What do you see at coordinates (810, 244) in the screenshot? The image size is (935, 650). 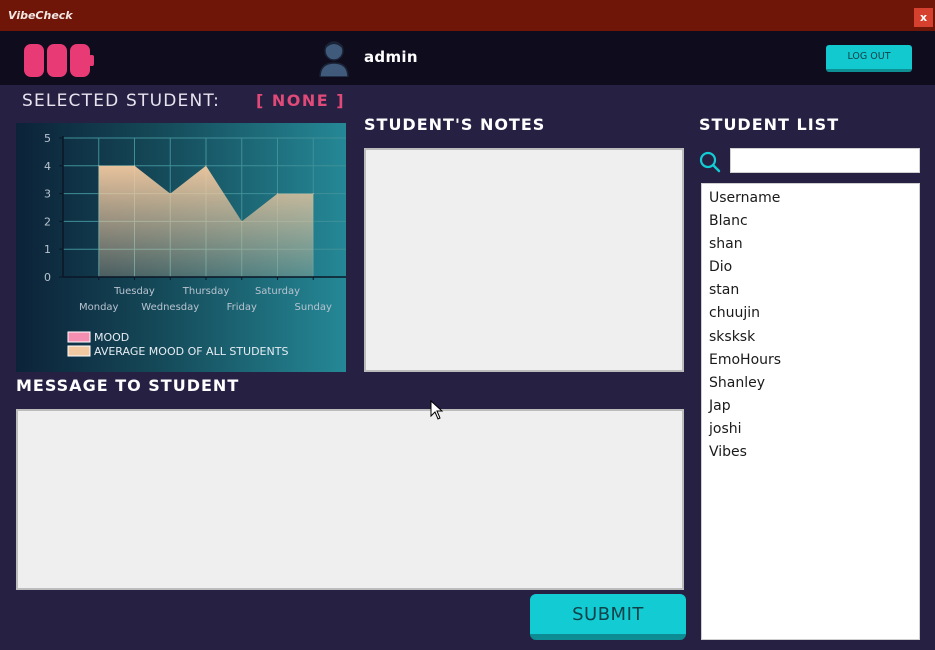 I see `student-list-item: shan` at bounding box center [810, 244].